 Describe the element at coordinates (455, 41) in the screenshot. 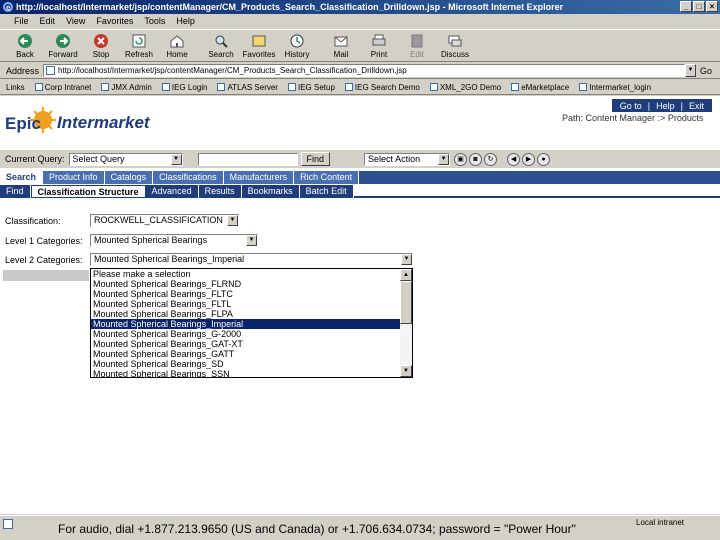

I see `discuss-icon` at that location.